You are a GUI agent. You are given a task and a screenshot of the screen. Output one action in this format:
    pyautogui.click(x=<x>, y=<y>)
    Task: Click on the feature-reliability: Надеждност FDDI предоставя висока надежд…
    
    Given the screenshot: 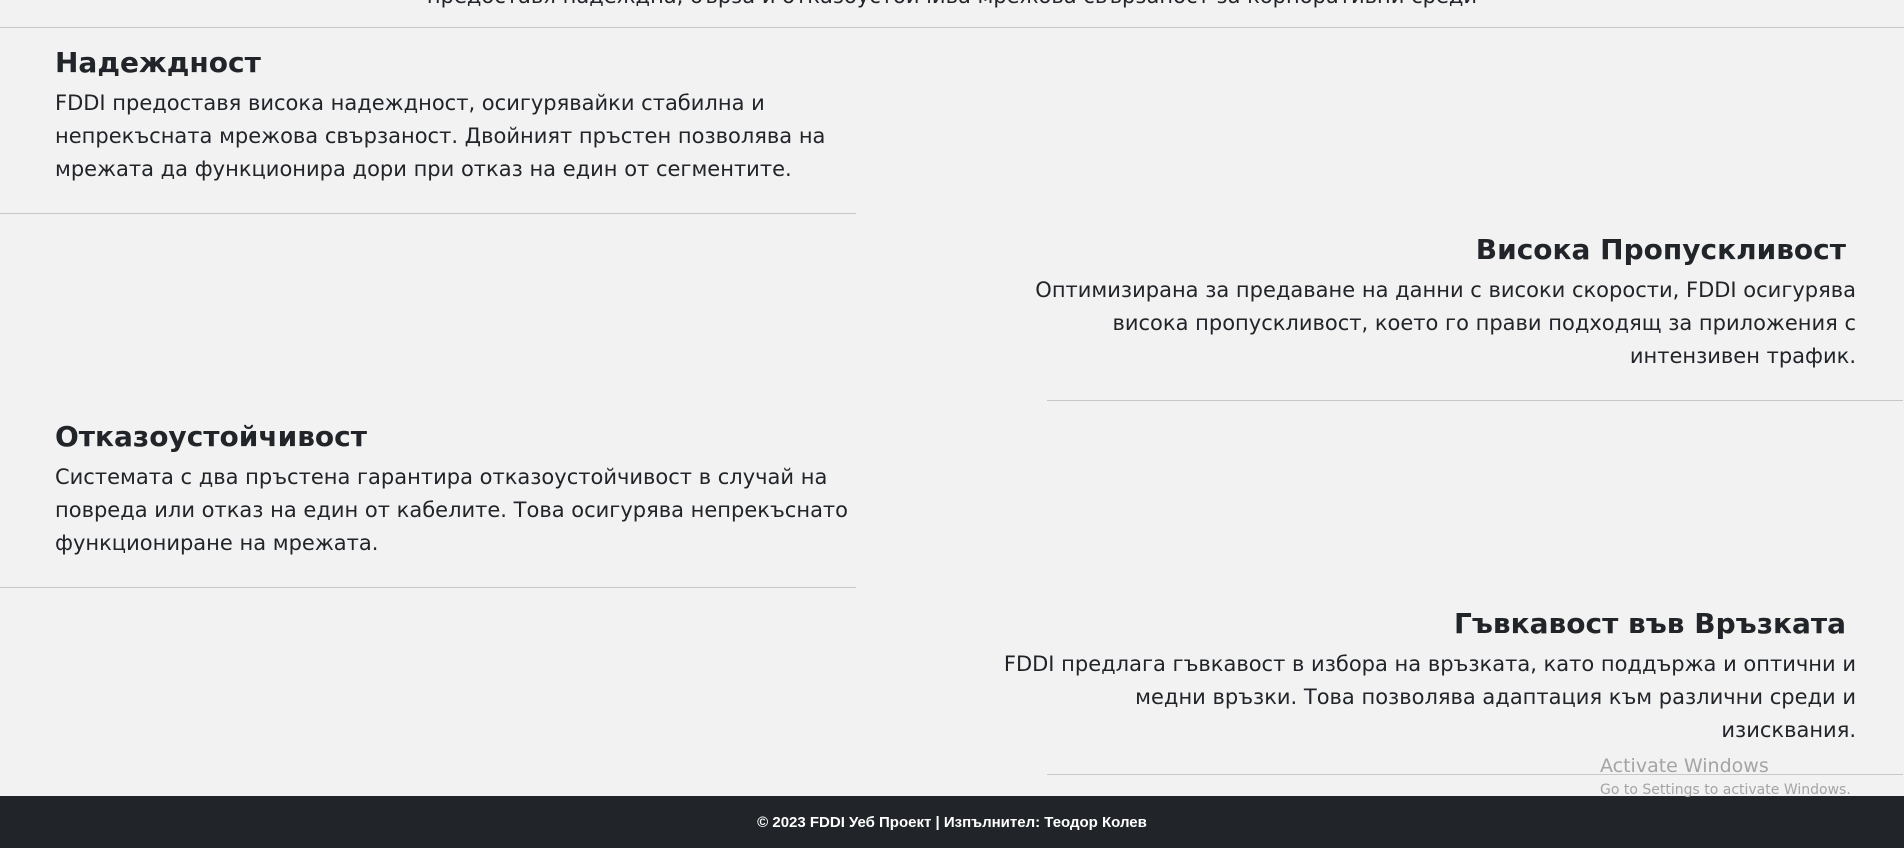 What is the action you would take?
    pyautogui.click(x=428, y=120)
    